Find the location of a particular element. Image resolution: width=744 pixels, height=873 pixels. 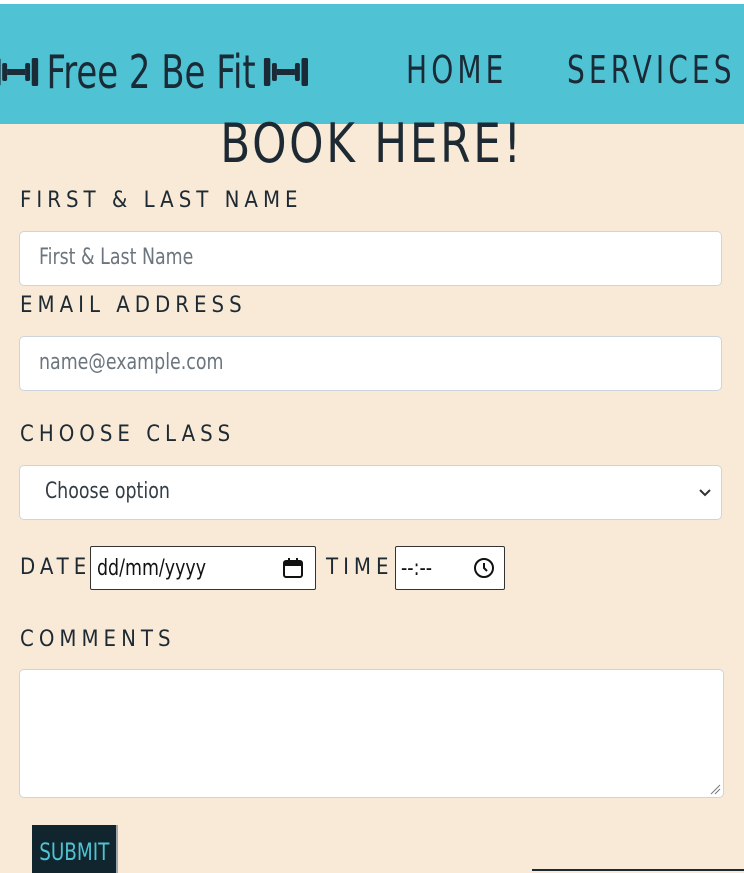

name-label: FIRST & LAST NAME is located at coordinates (161, 200).